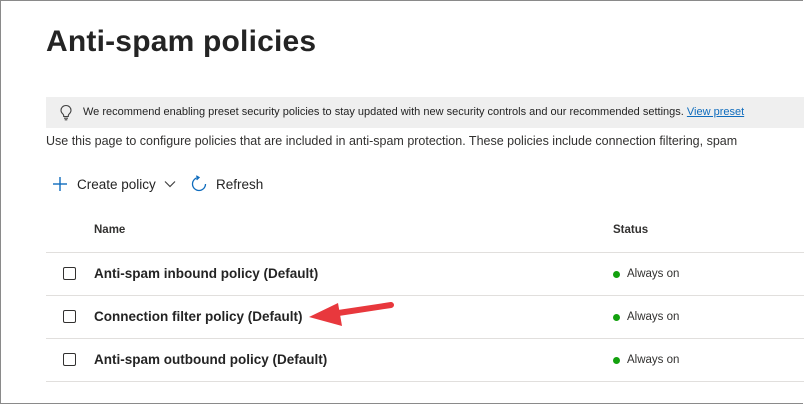  Describe the element at coordinates (240, 184) in the screenshot. I see `refresh-label: Refresh` at that location.